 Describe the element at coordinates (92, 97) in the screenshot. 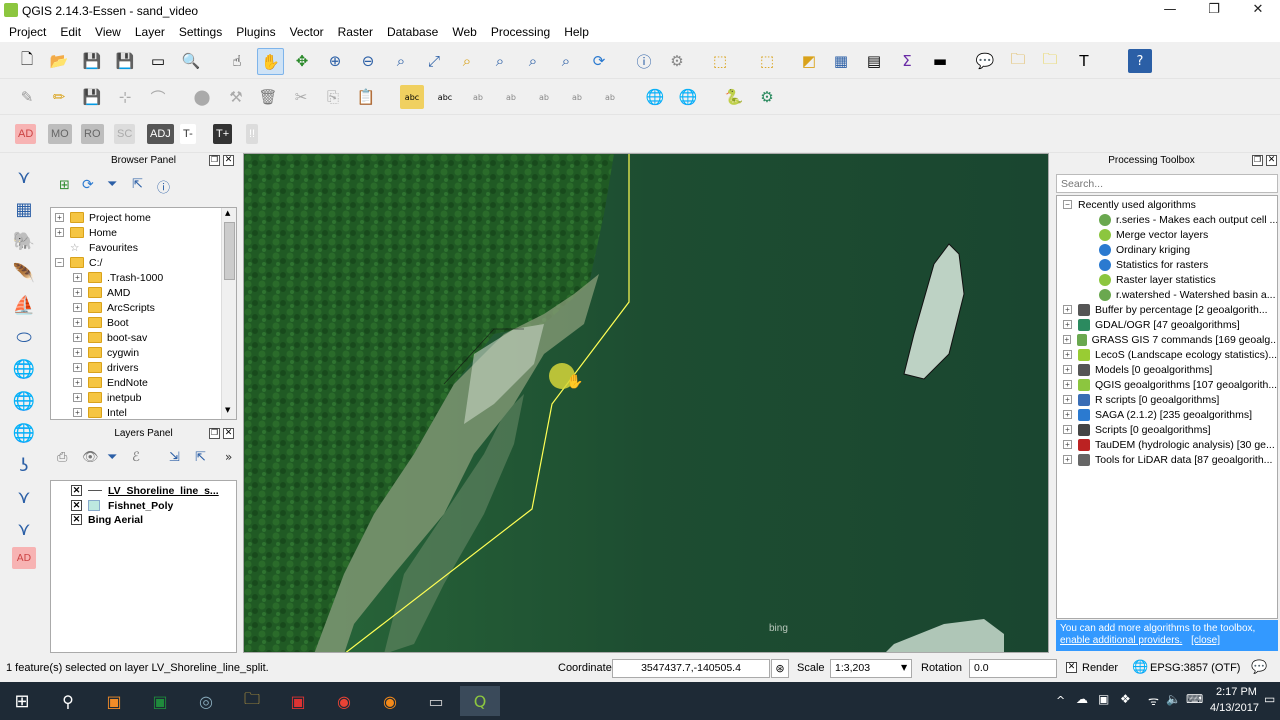

I see `save-edits-icon: 💾` at that location.